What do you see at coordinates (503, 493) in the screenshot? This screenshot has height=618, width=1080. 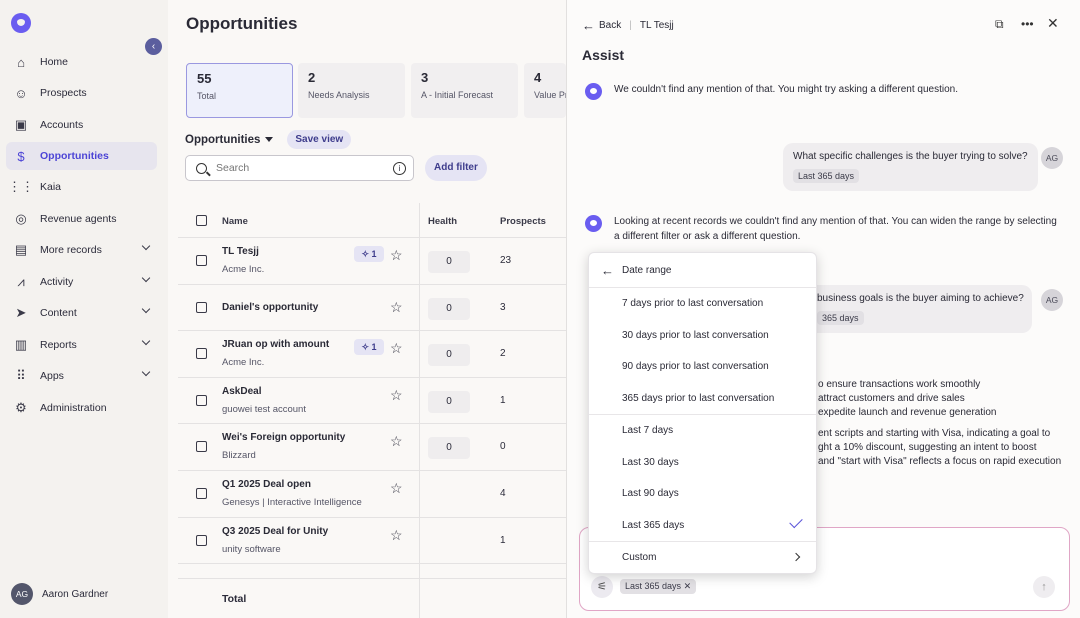 I see `prospects-count: 4` at bounding box center [503, 493].